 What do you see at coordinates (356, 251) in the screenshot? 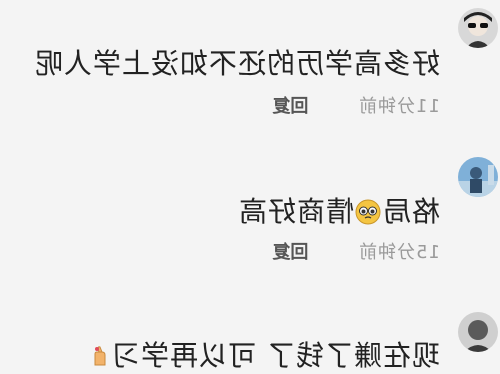
I see `comment-meta: 15分钟前 回复` at bounding box center [356, 251].